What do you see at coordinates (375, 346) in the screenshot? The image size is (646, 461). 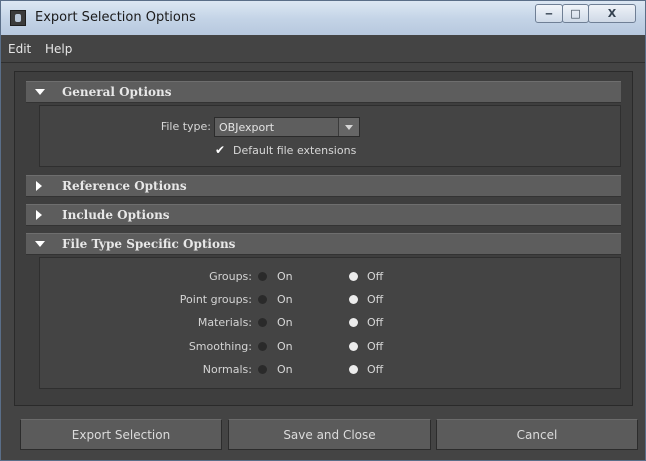 I see `smoothing-off-label: Off` at bounding box center [375, 346].